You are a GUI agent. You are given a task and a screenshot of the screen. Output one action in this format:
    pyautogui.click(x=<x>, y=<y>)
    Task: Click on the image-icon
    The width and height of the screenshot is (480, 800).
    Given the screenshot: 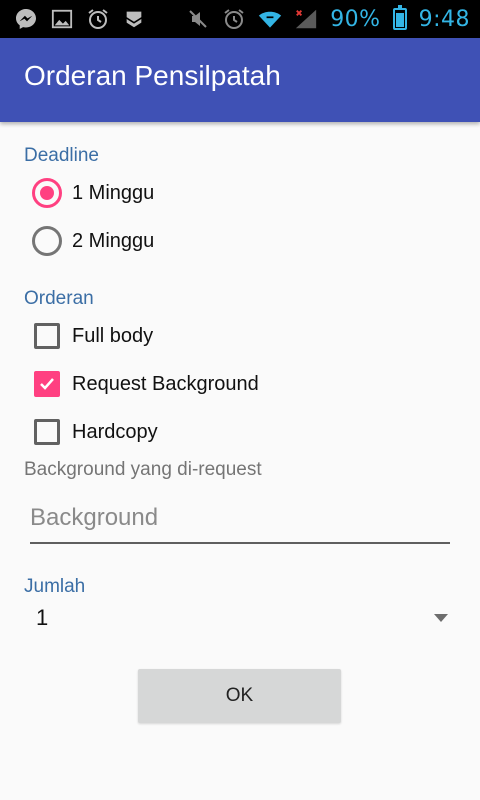 What is the action you would take?
    pyautogui.click(x=62, y=19)
    